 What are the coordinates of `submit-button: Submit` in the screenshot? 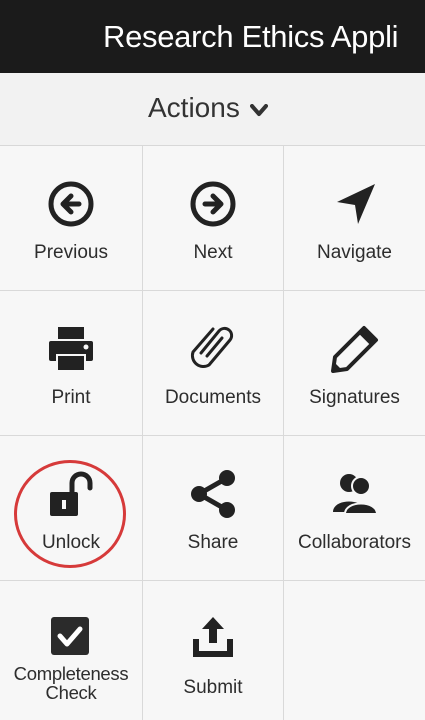 It's located at (213, 650).